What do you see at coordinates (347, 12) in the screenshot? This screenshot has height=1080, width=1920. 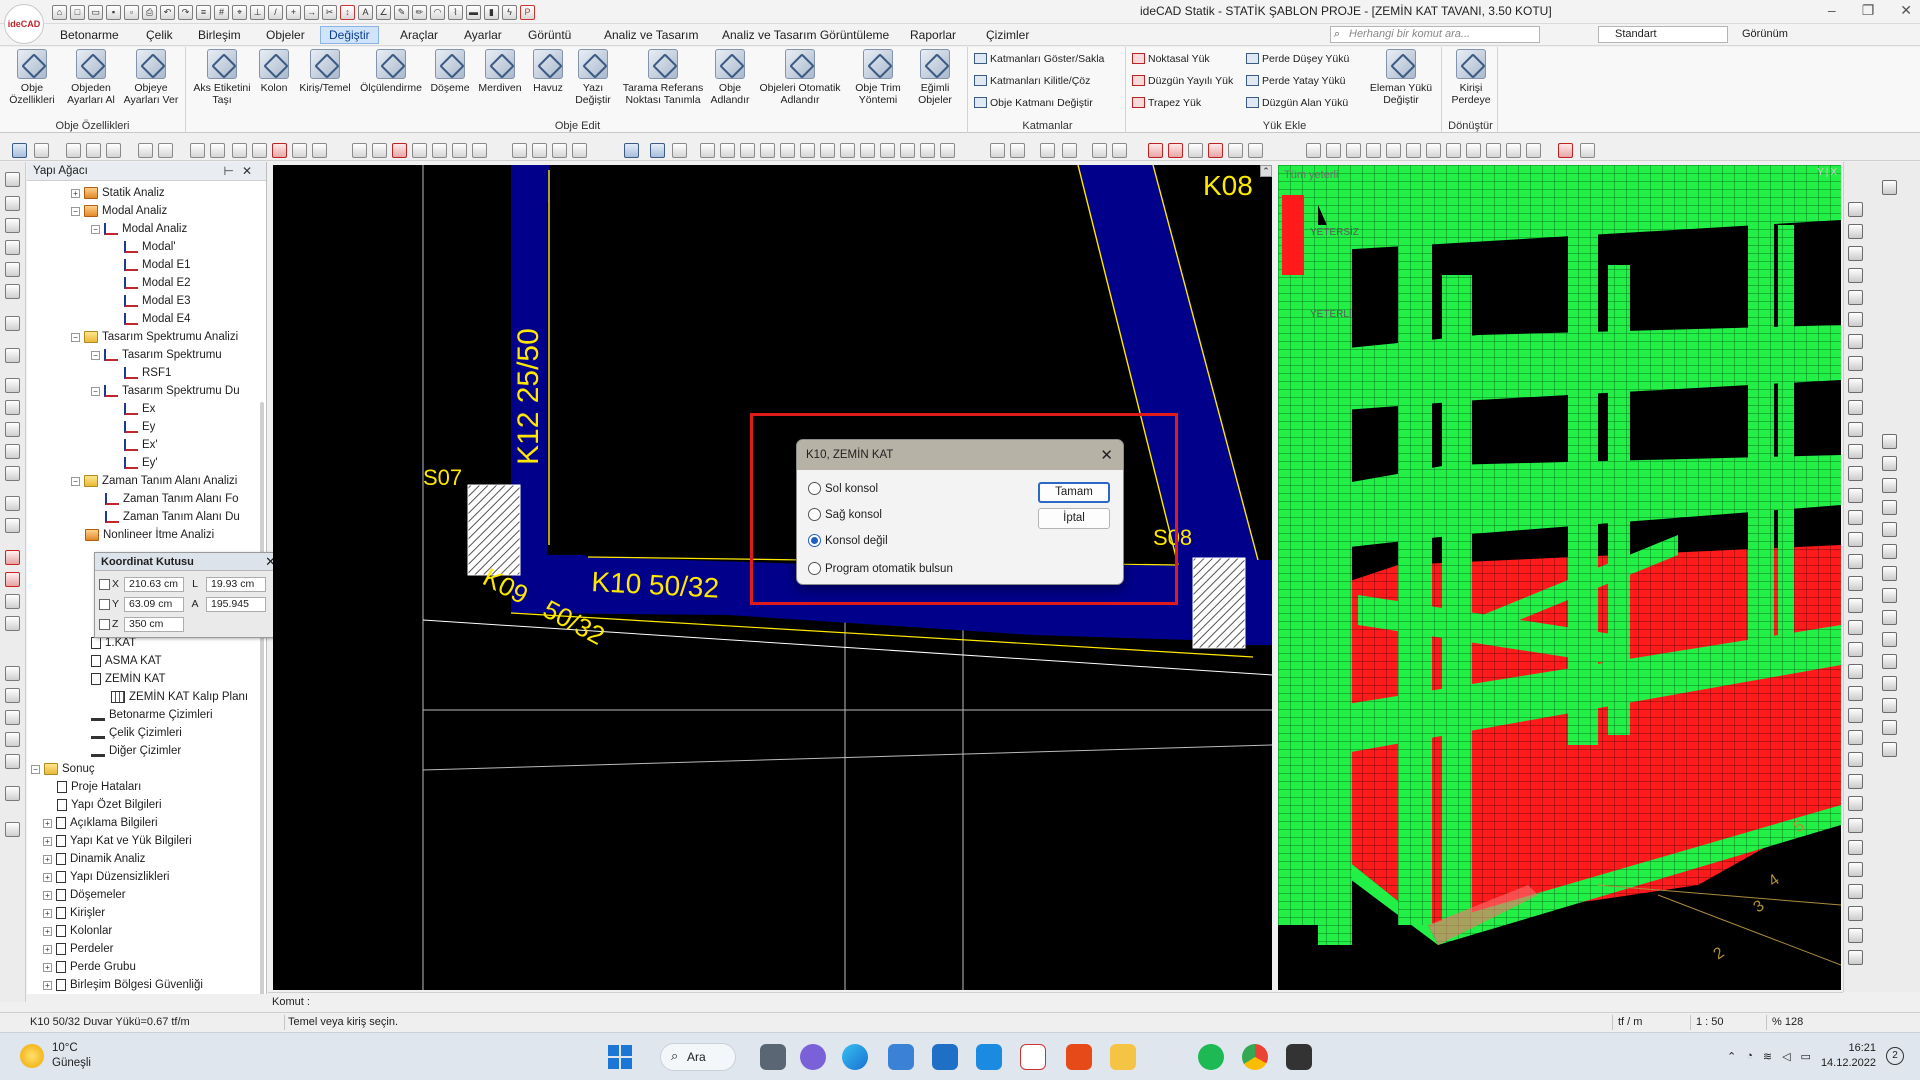 I see `measure-icon: ↕` at bounding box center [347, 12].